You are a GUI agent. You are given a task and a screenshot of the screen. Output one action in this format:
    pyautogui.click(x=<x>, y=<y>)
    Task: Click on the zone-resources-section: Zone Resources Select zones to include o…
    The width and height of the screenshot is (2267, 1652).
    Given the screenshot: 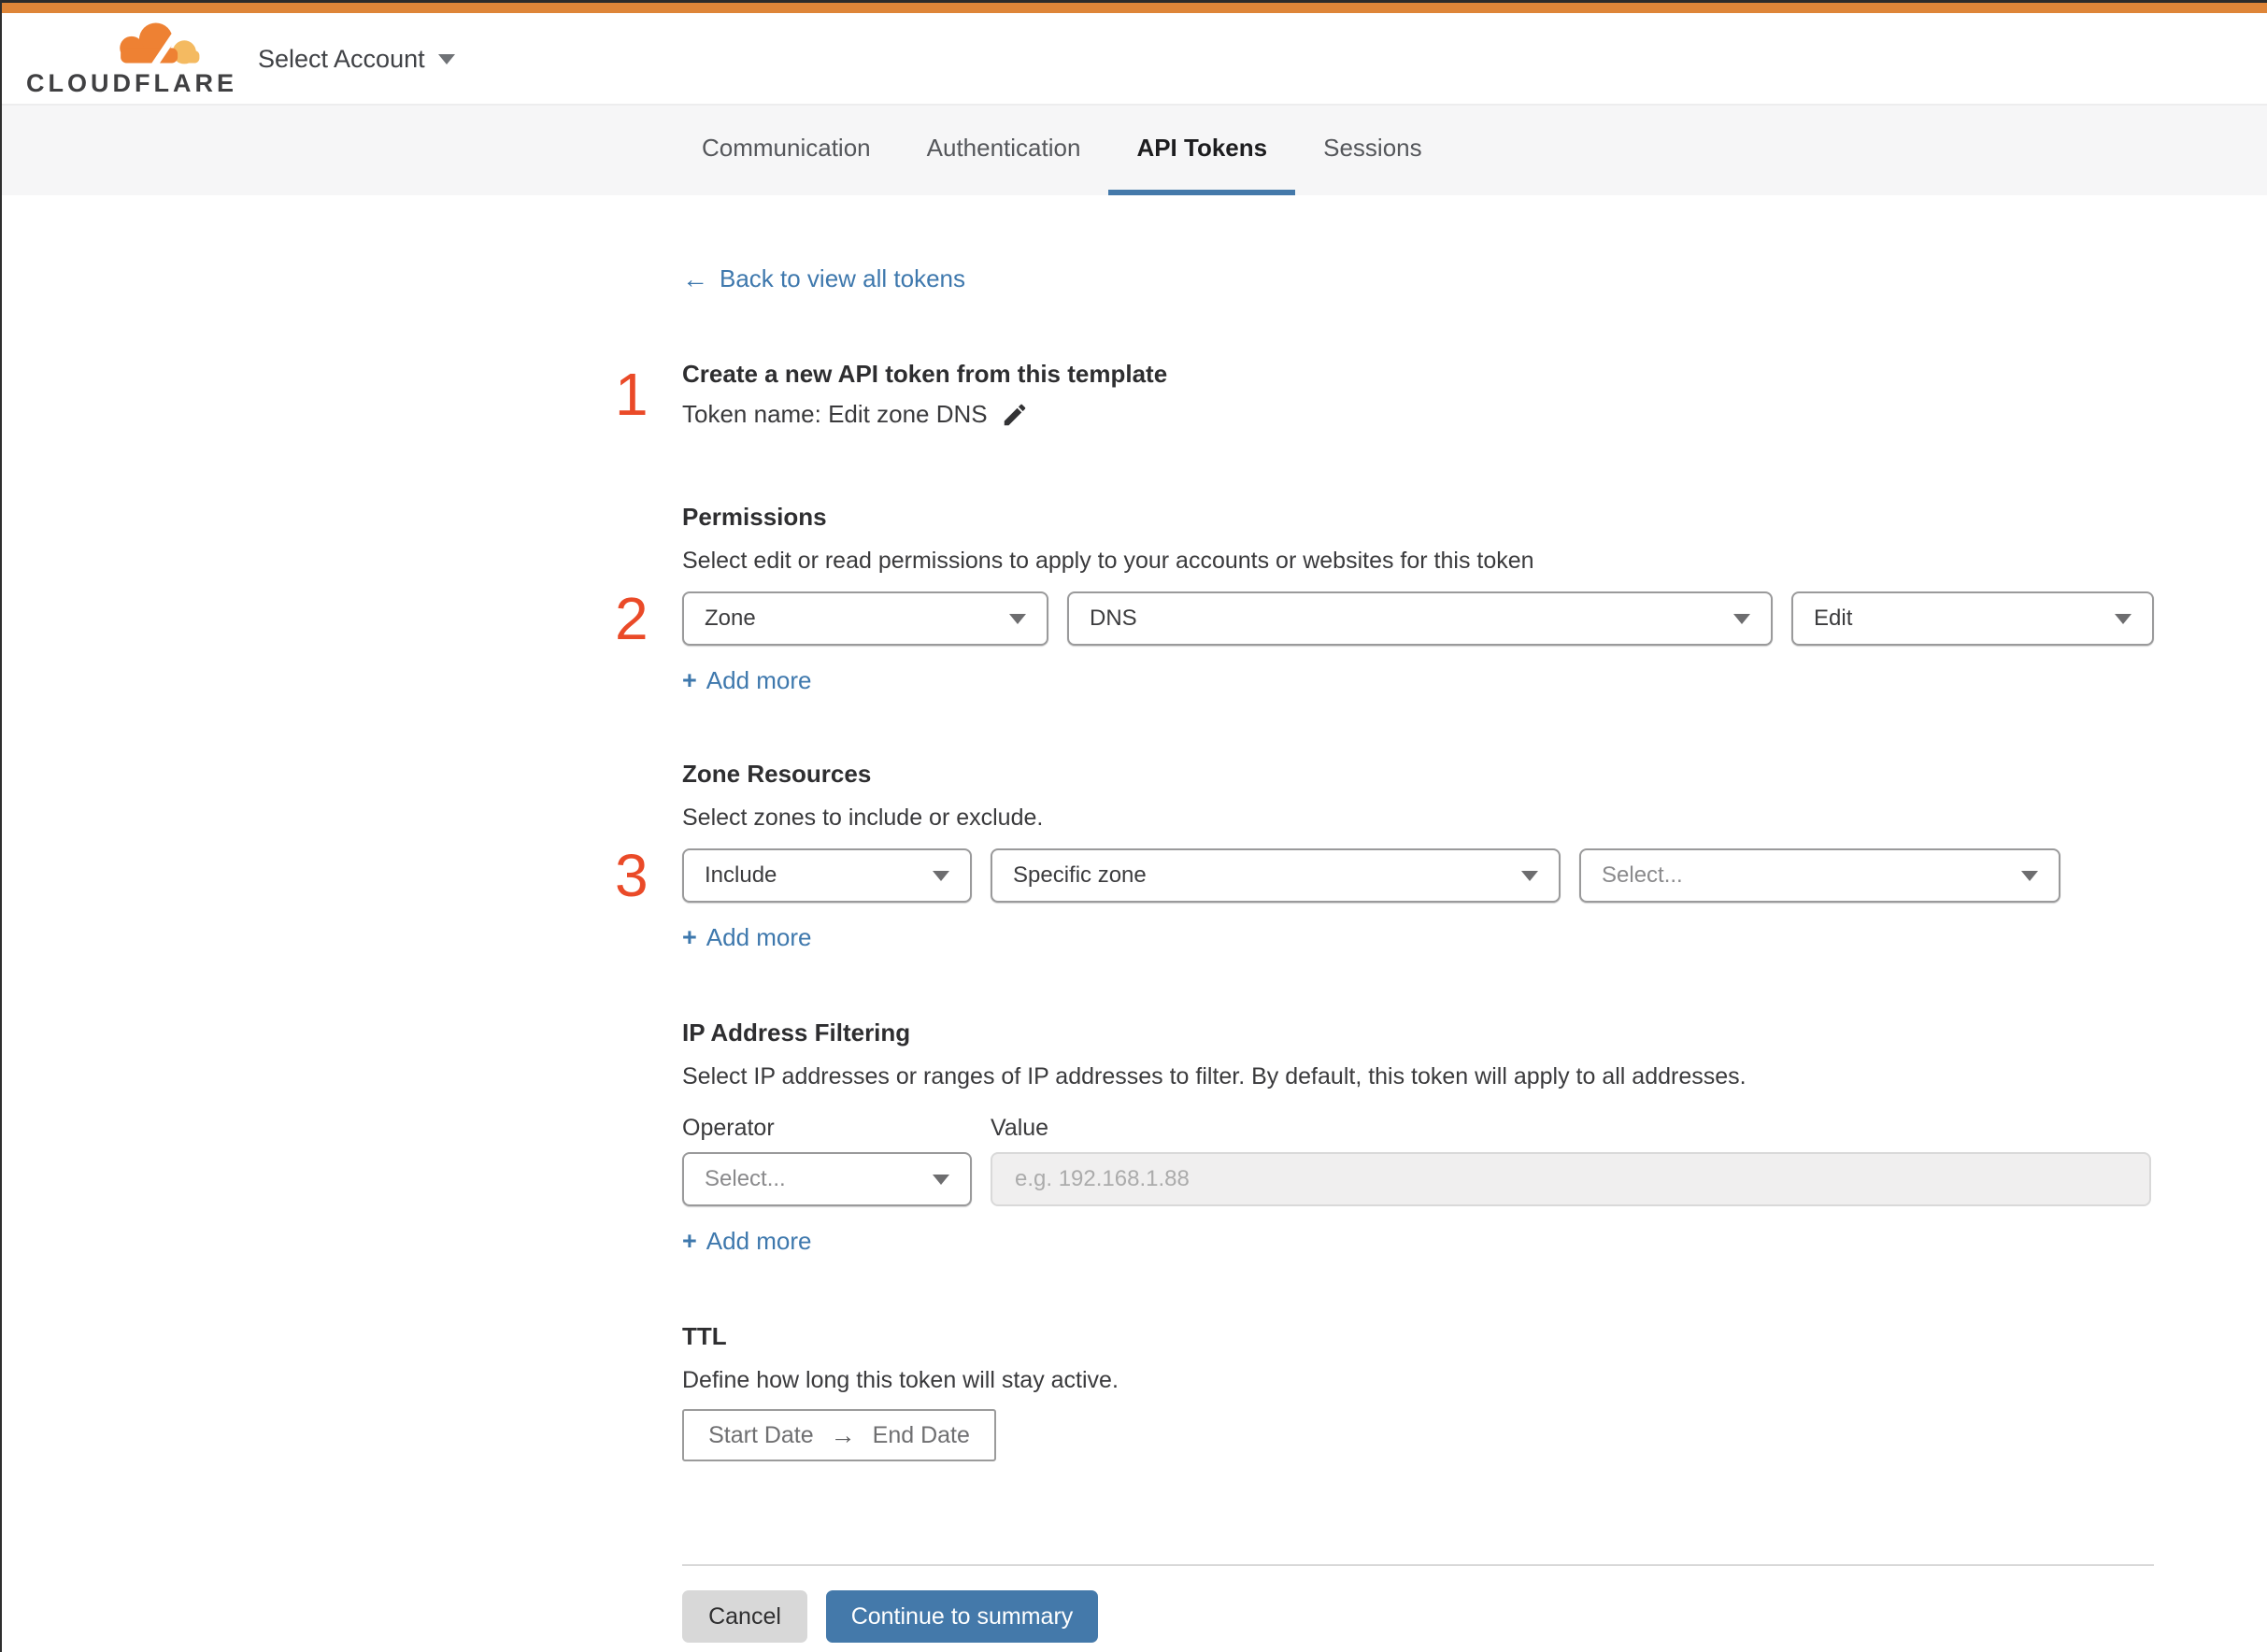 What is the action you would take?
    pyautogui.click(x=1384, y=856)
    